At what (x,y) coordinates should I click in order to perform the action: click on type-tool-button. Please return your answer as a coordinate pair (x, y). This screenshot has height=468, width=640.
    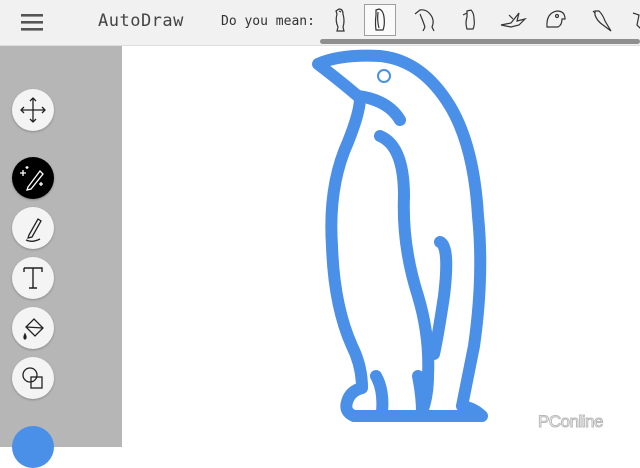
    Looking at the image, I should click on (33, 278).